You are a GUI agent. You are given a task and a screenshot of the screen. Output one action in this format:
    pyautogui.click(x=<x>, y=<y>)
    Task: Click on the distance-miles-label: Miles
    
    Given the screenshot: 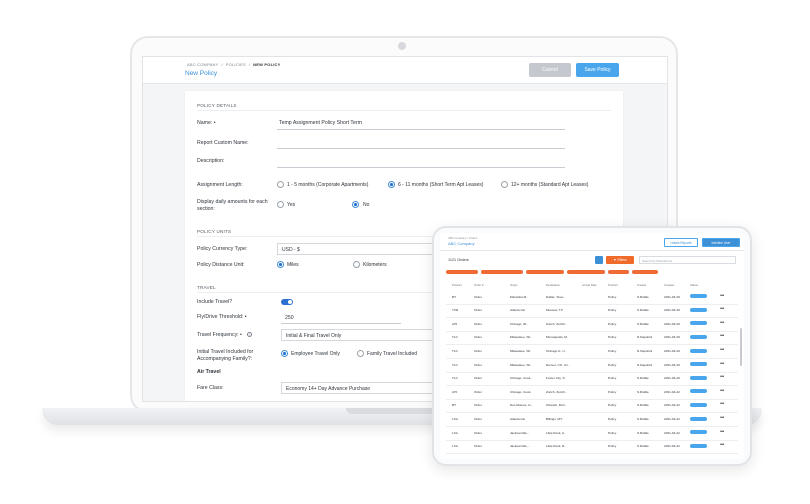 What is the action you would take?
    pyautogui.click(x=293, y=265)
    